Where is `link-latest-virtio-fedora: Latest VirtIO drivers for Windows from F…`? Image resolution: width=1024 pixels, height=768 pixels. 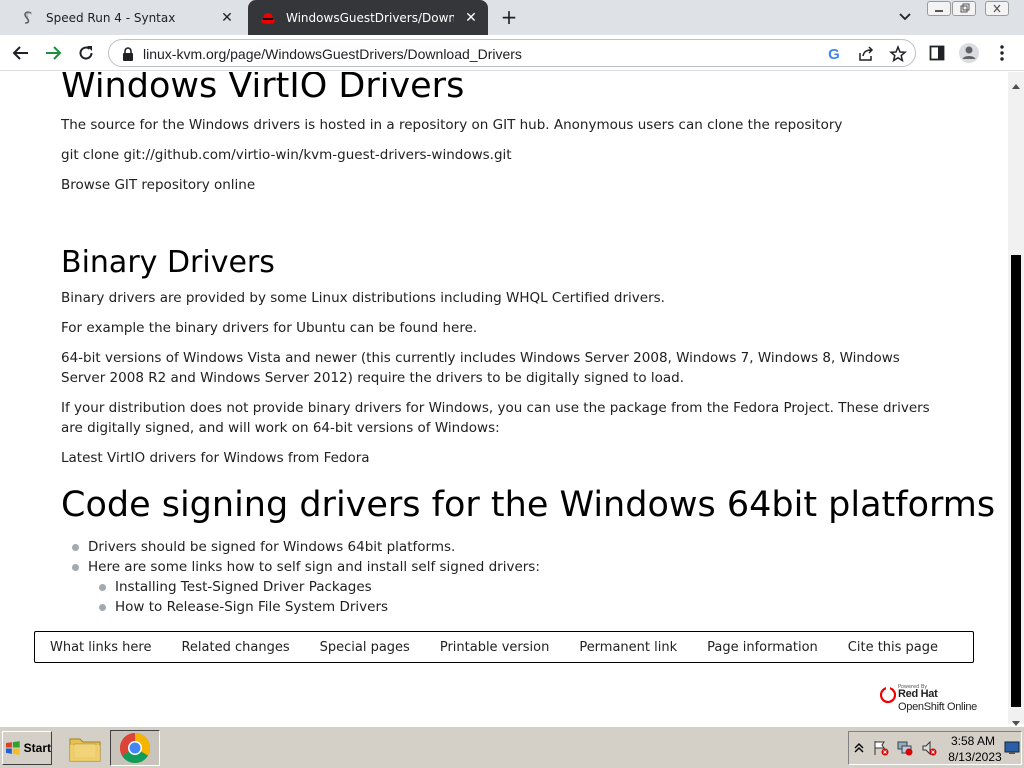 link-latest-virtio-fedora: Latest VirtIO drivers for Windows from F… is located at coordinates (215, 458).